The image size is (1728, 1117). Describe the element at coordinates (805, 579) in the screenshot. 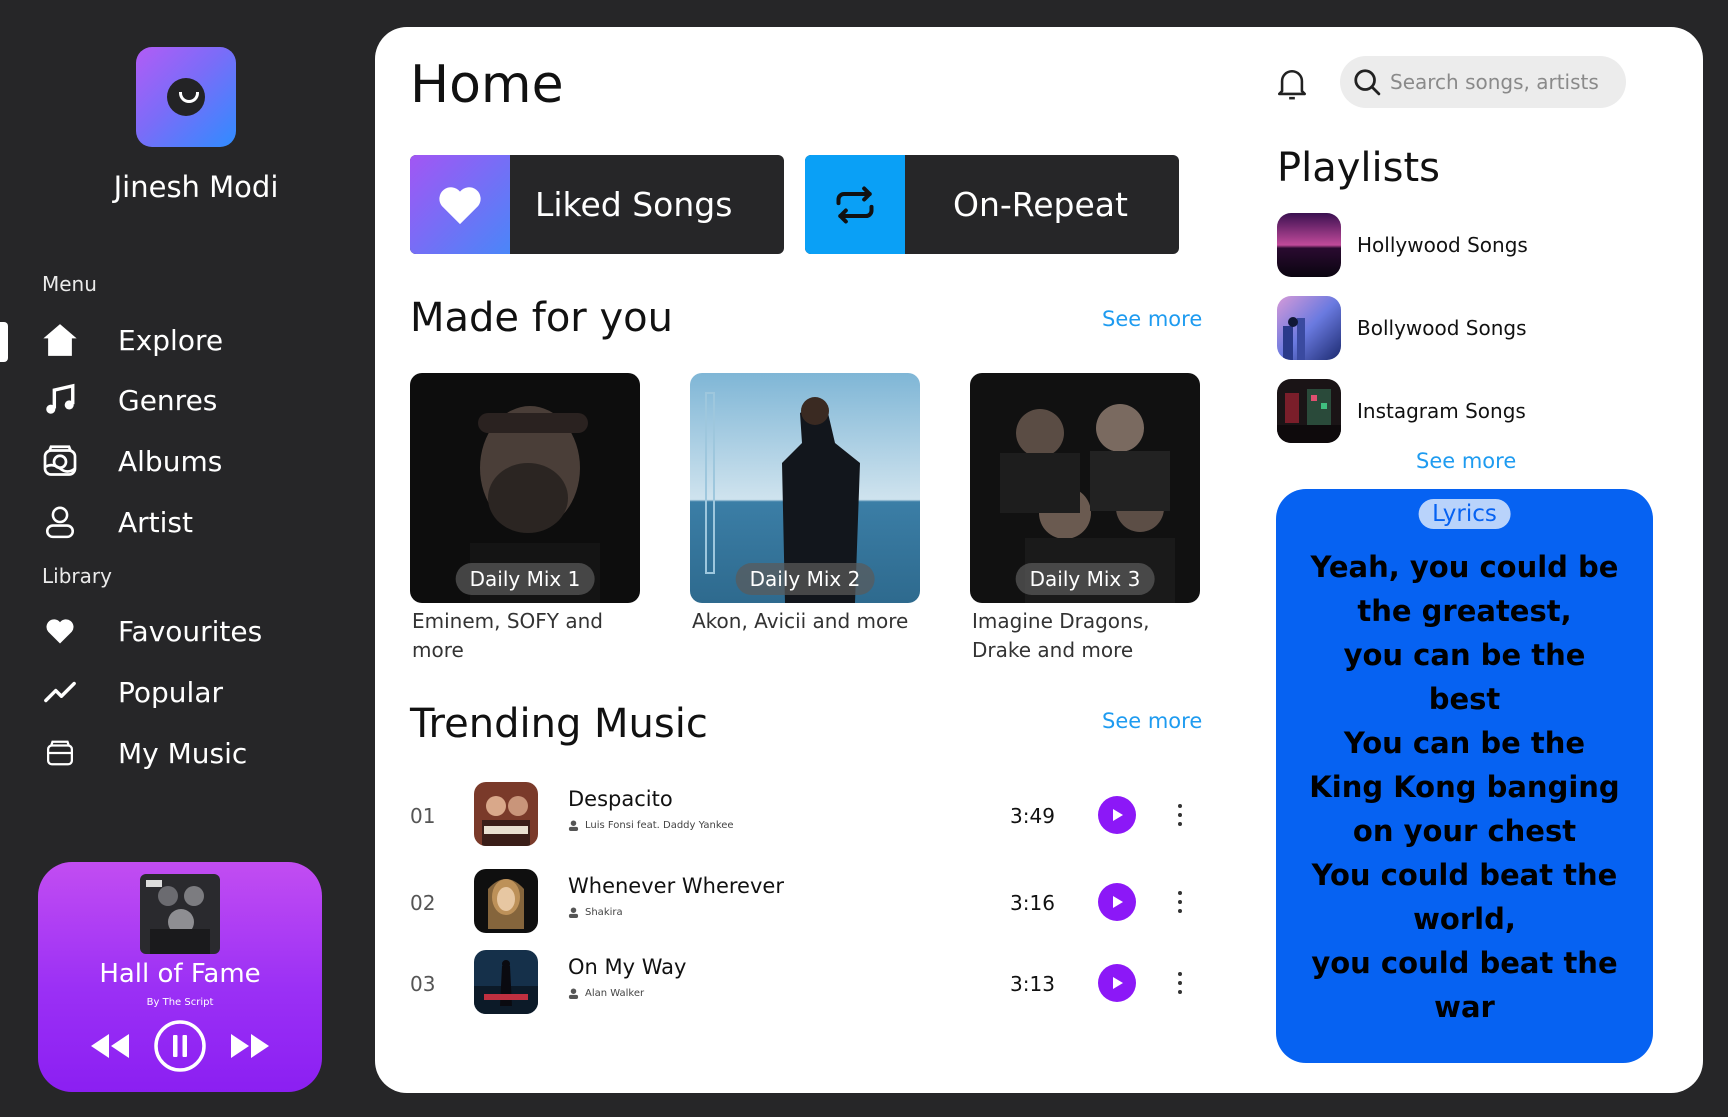

I see `daily-mix-label: Daily Mix 2` at that location.